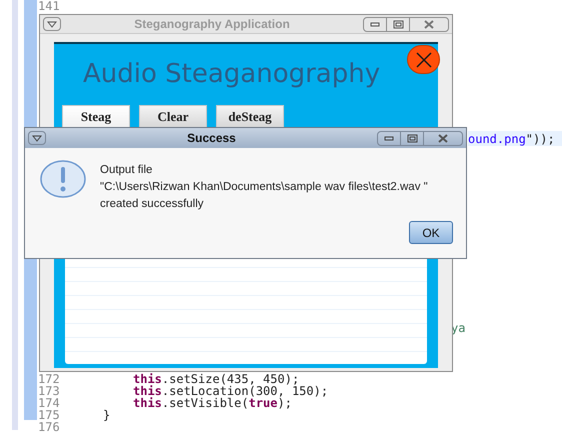  I want to click on line-number: 173, so click(49, 391).